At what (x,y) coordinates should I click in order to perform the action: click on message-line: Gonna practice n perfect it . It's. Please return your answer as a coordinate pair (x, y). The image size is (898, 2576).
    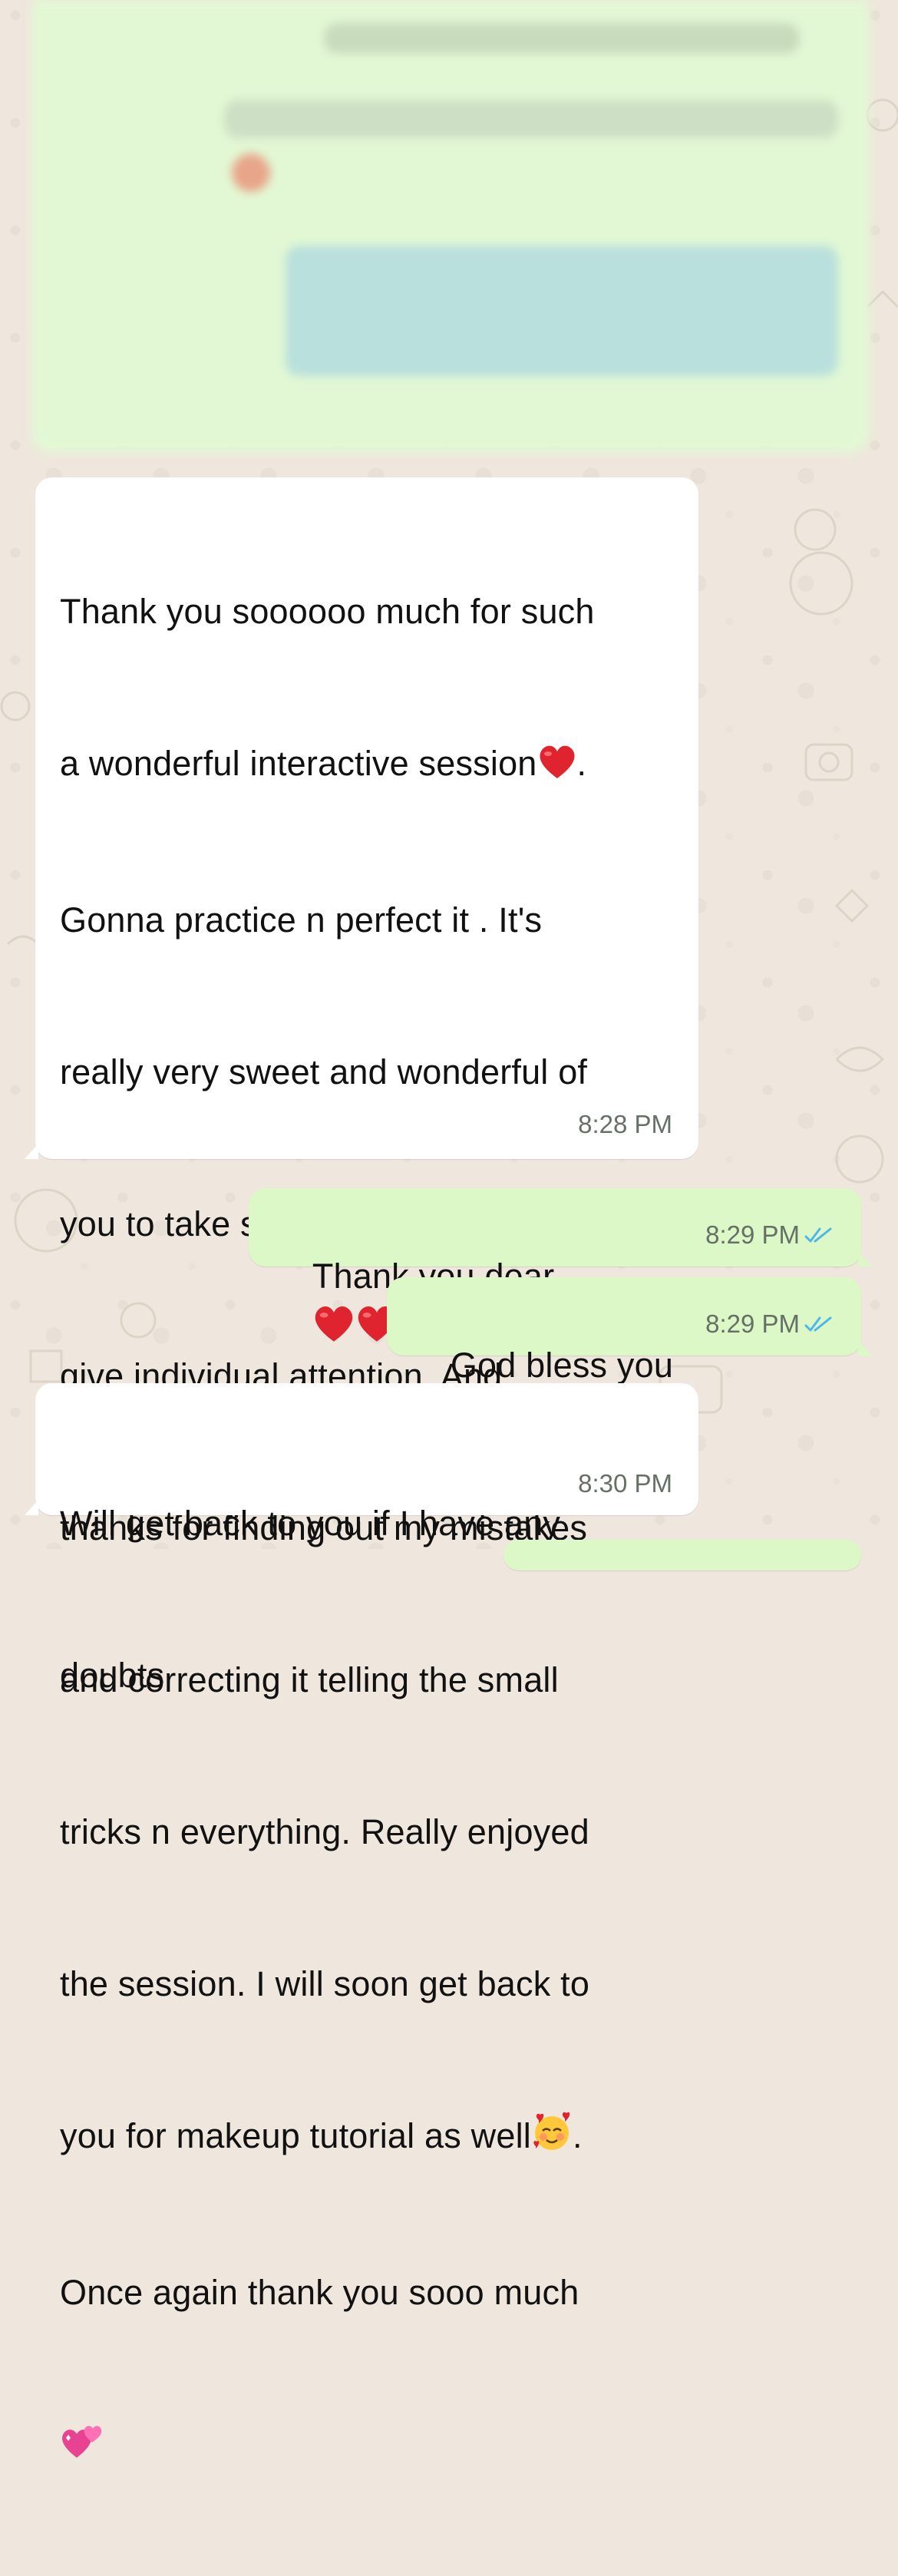
    Looking at the image, I should click on (301, 920).